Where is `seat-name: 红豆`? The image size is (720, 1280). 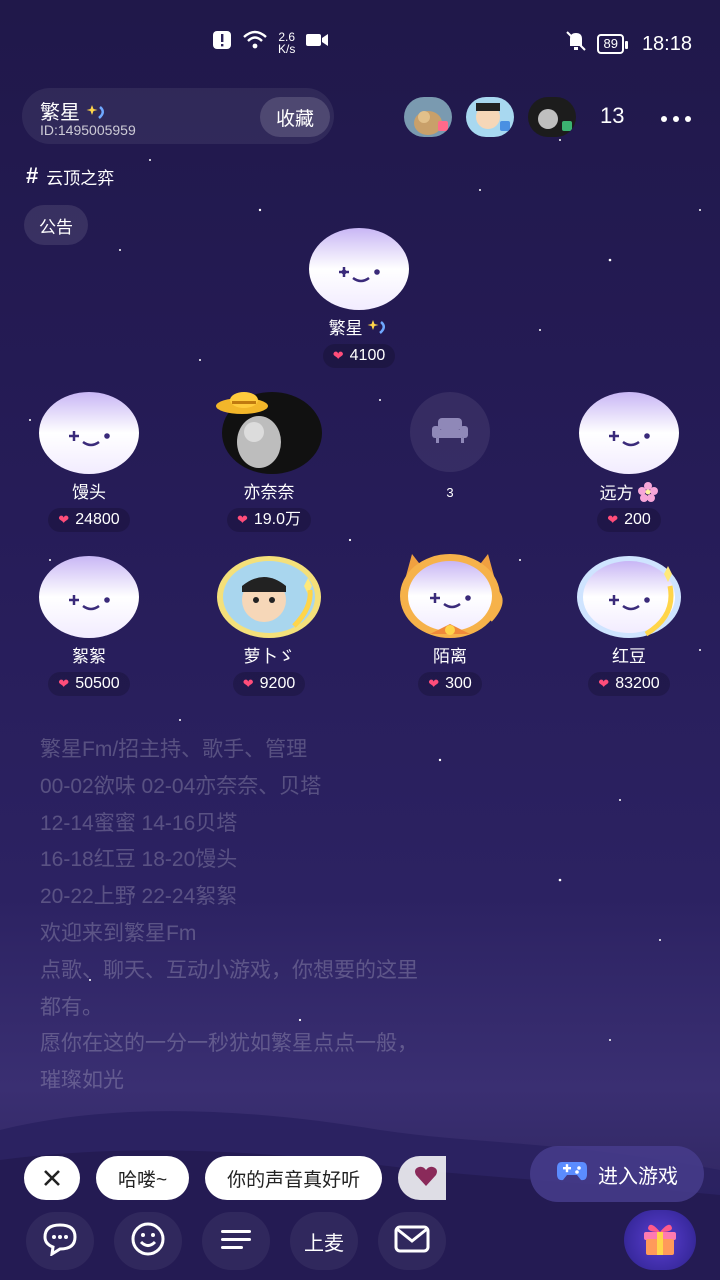
seat-name: 红豆 is located at coordinates (629, 656).